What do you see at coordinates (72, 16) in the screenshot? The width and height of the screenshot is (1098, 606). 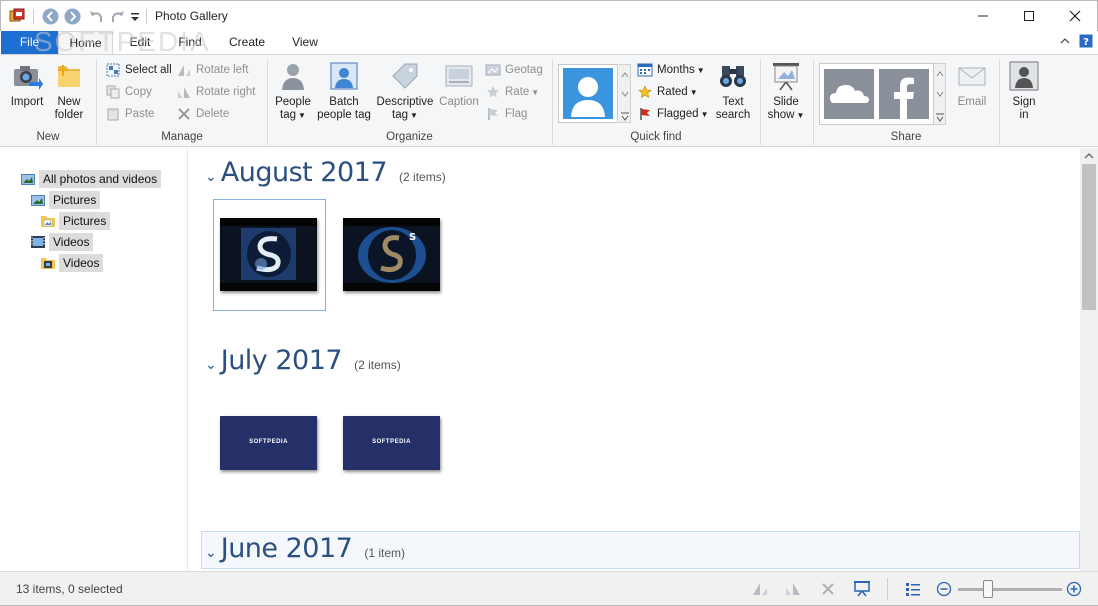 I see `forward-icon` at bounding box center [72, 16].